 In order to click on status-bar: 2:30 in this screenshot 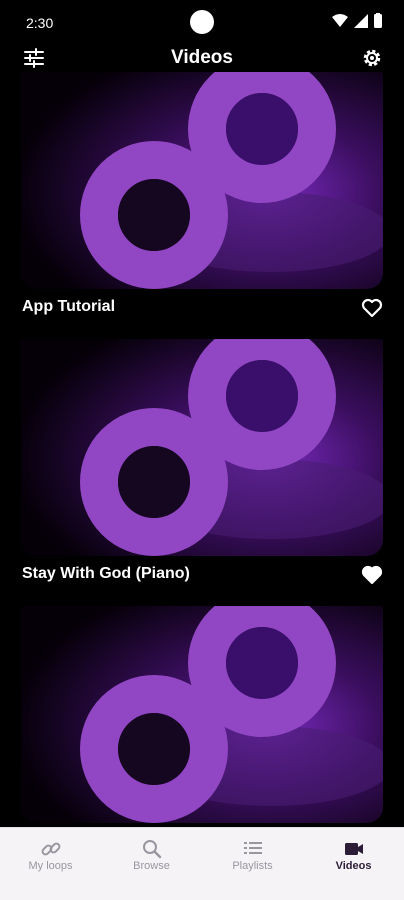, I will do `click(202, 22)`.